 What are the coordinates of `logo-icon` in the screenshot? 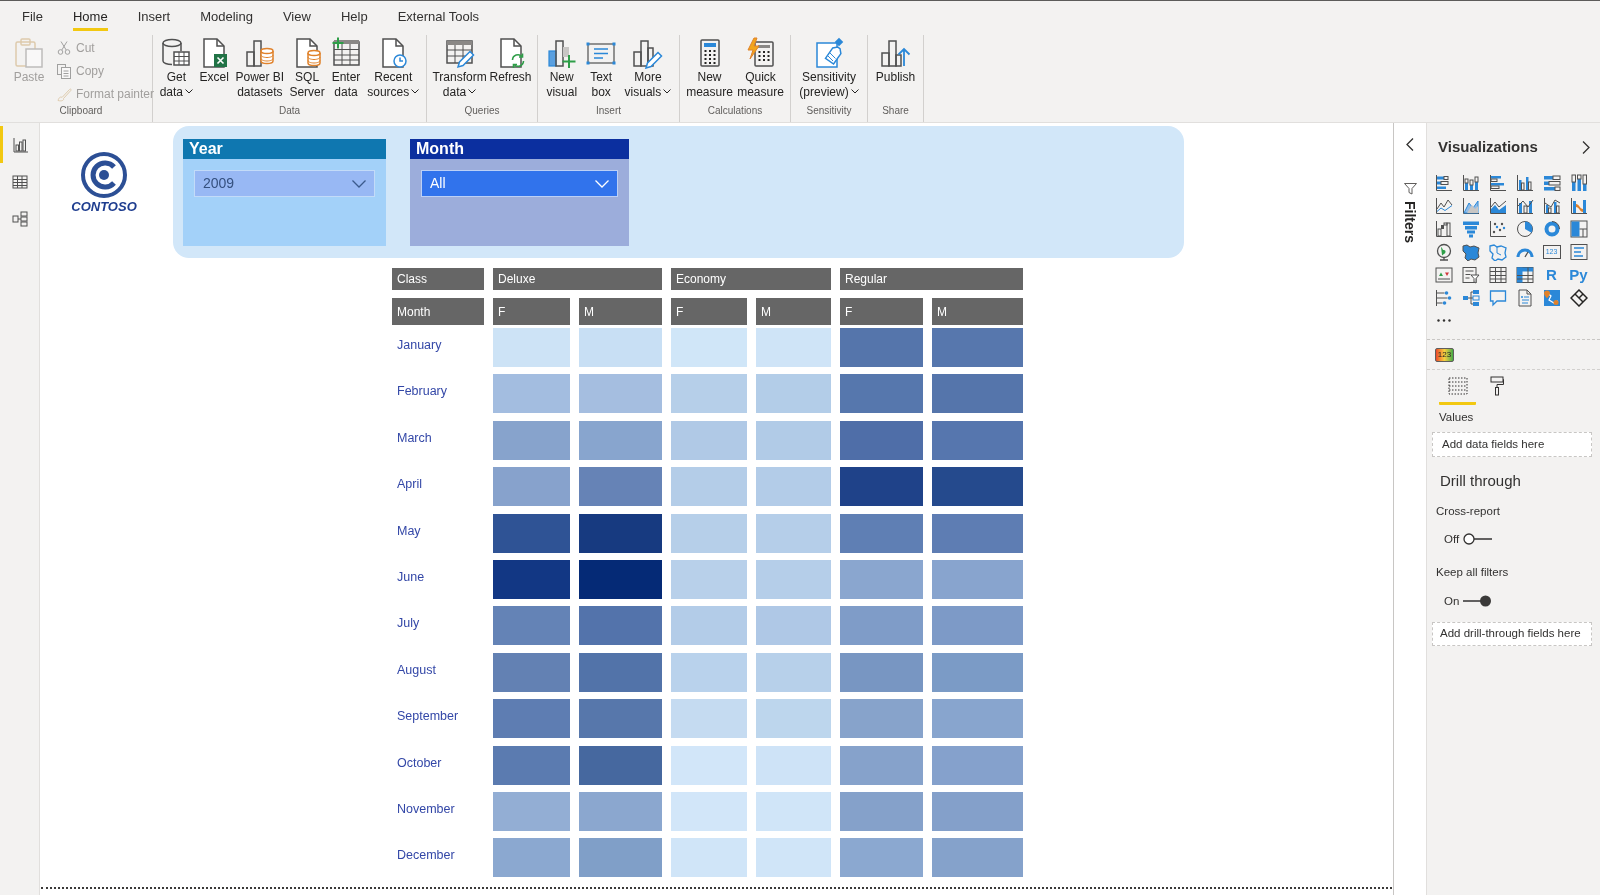 It's located at (104, 175).